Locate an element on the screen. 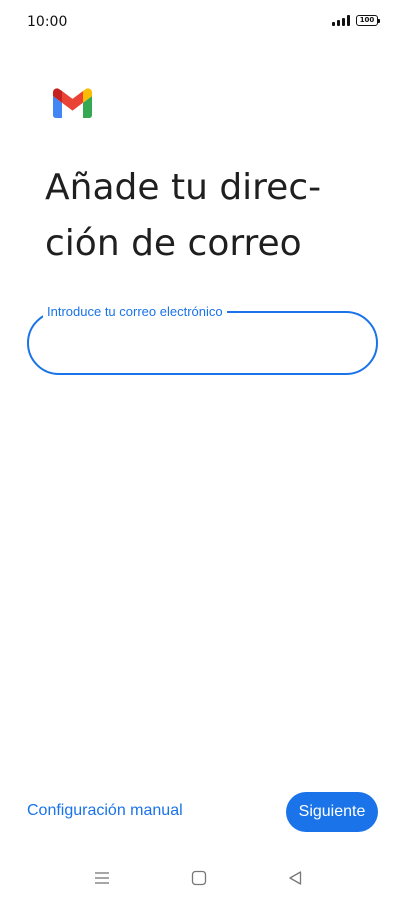 The height and width of the screenshot is (902, 405). battery-level: 100 is located at coordinates (367, 20).